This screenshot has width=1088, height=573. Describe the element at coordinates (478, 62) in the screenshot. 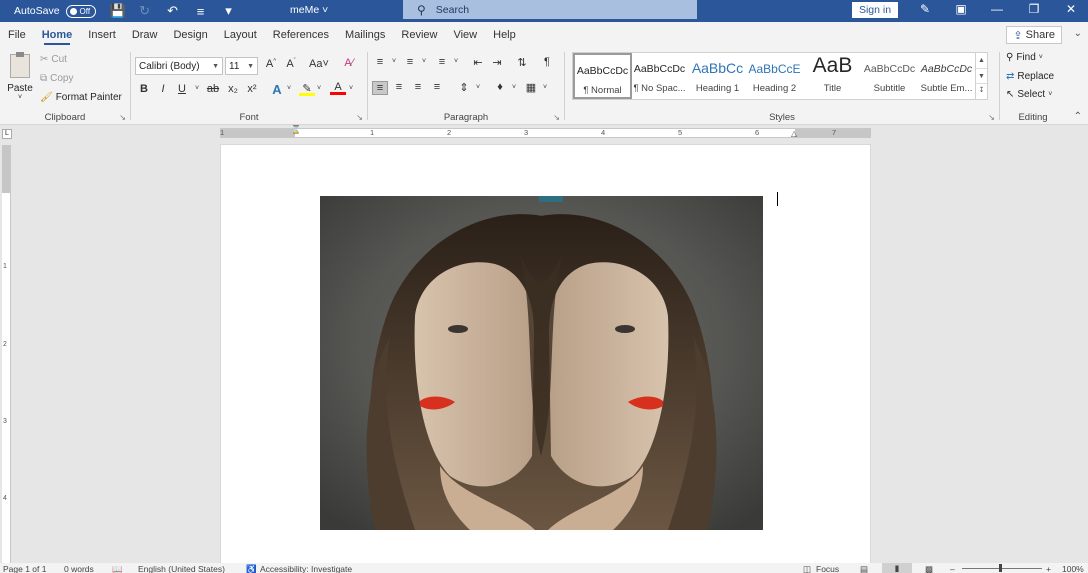

I see `decrease-indent-icon: ⇤` at that location.